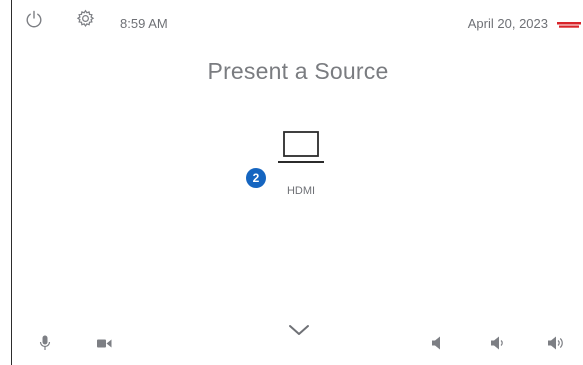 Image resolution: width=583 pixels, height=365 pixels. What do you see at coordinates (301, 191) in the screenshot?
I see `source-label: HDMI` at bounding box center [301, 191].